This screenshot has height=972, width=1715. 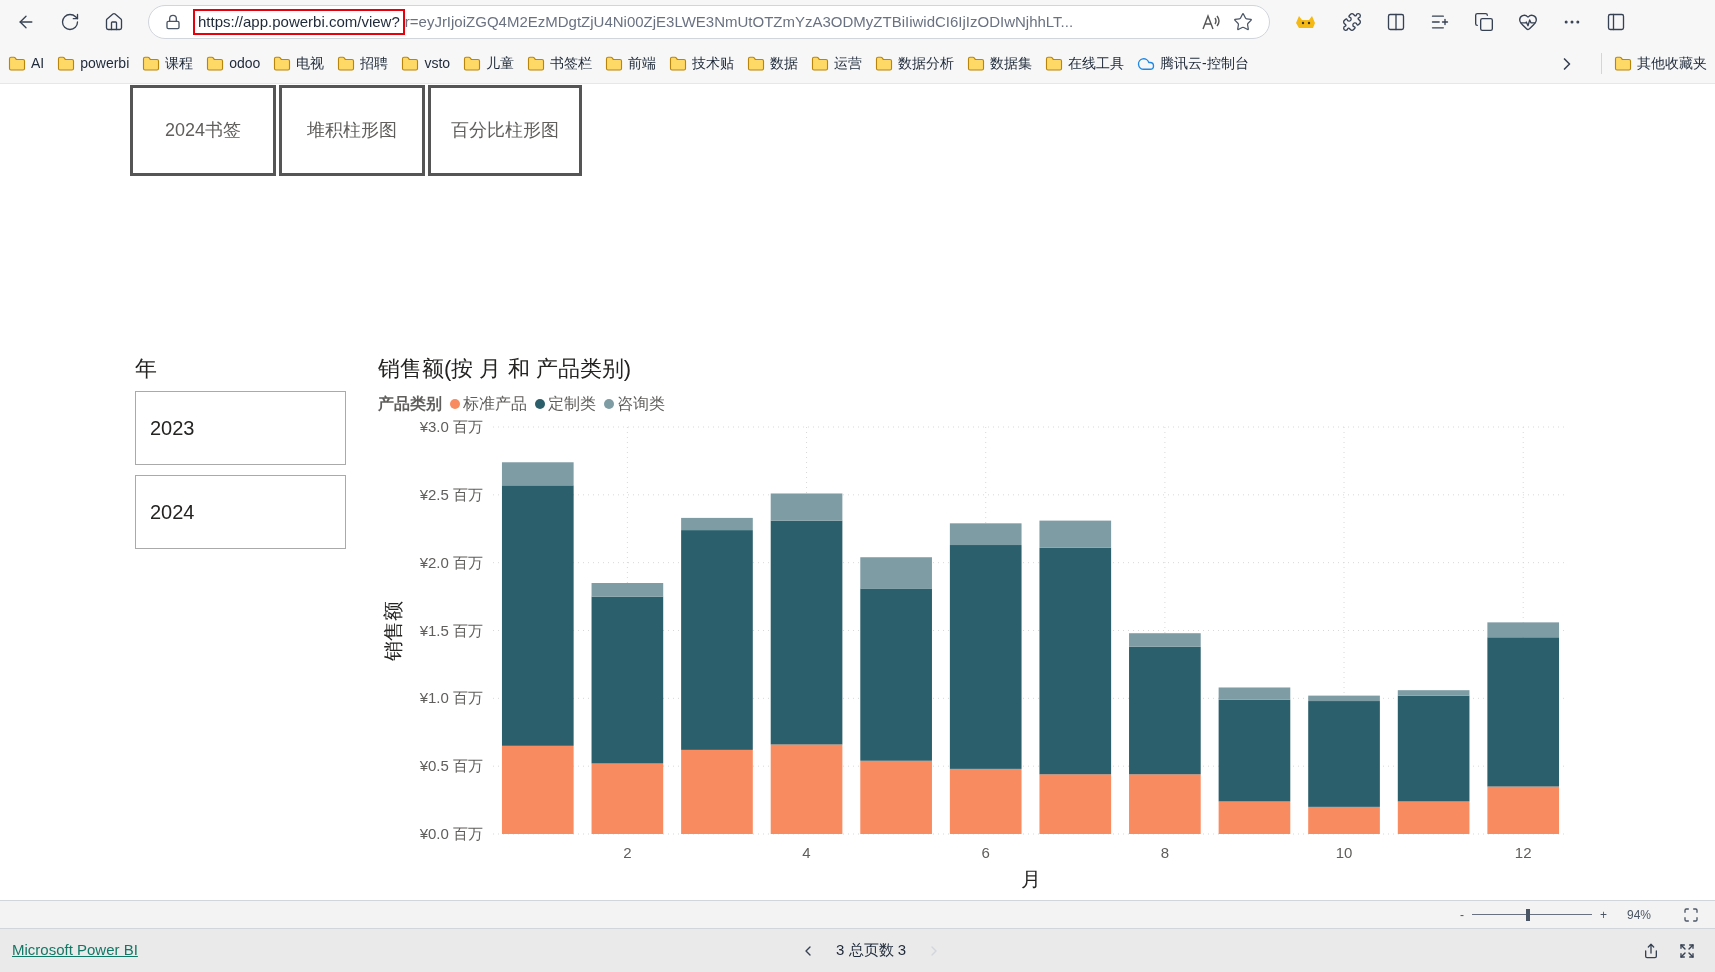 What do you see at coordinates (985, 852) in the screenshot?
I see `x-tick-label: 6` at bounding box center [985, 852].